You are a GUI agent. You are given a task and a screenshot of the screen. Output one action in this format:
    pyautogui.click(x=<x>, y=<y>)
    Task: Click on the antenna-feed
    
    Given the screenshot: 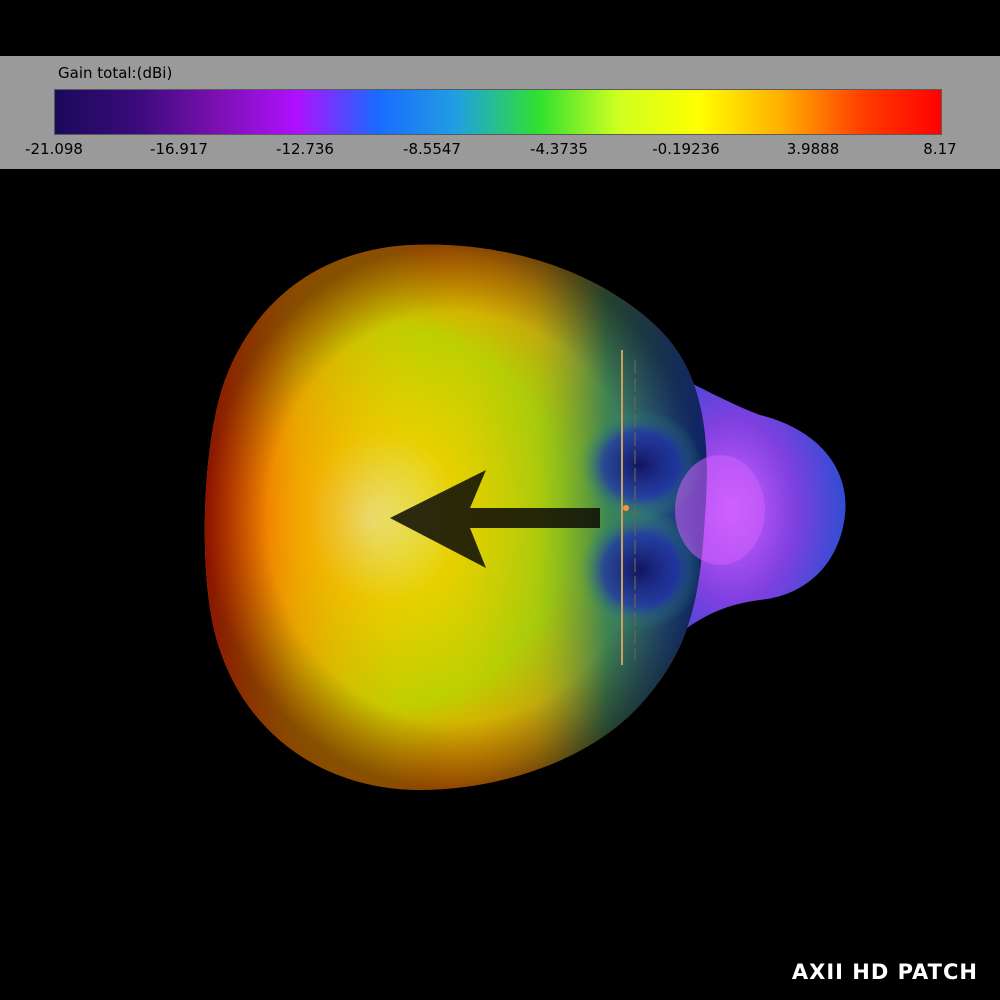 What is the action you would take?
    pyautogui.click(x=626, y=508)
    